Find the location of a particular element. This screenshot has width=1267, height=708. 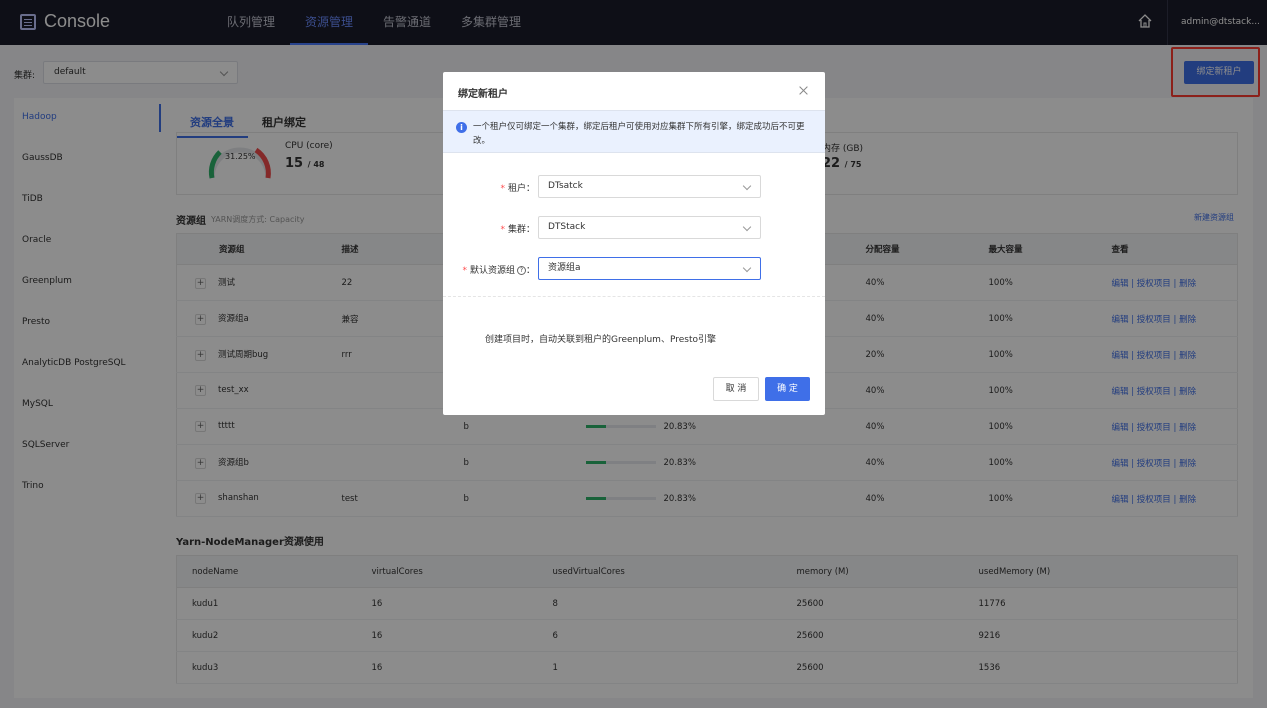

modal-cluster-value: DTStack is located at coordinates (567, 227).